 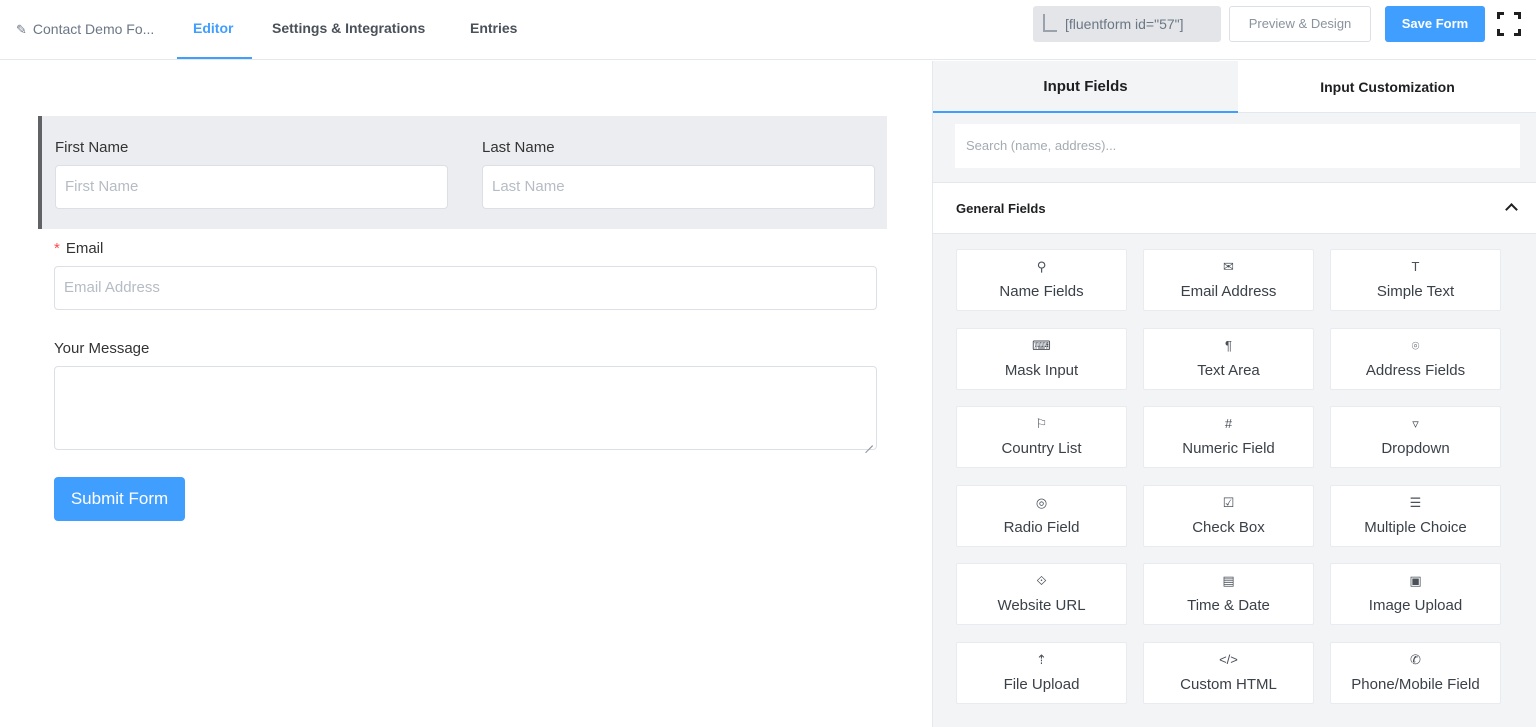 I want to click on field-card-label: Website URL, so click(x=1041, y=605).